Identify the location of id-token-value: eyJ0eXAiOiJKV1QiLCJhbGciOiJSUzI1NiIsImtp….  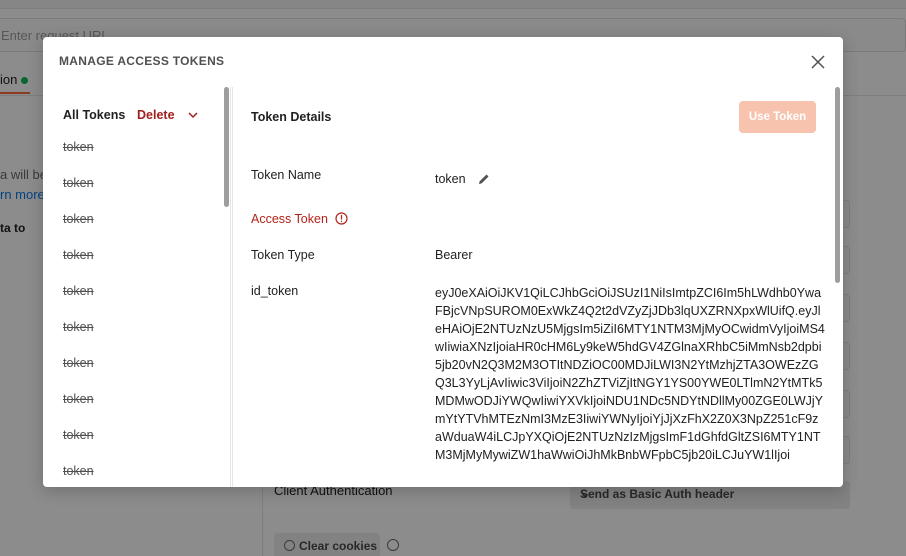
(630, 374).